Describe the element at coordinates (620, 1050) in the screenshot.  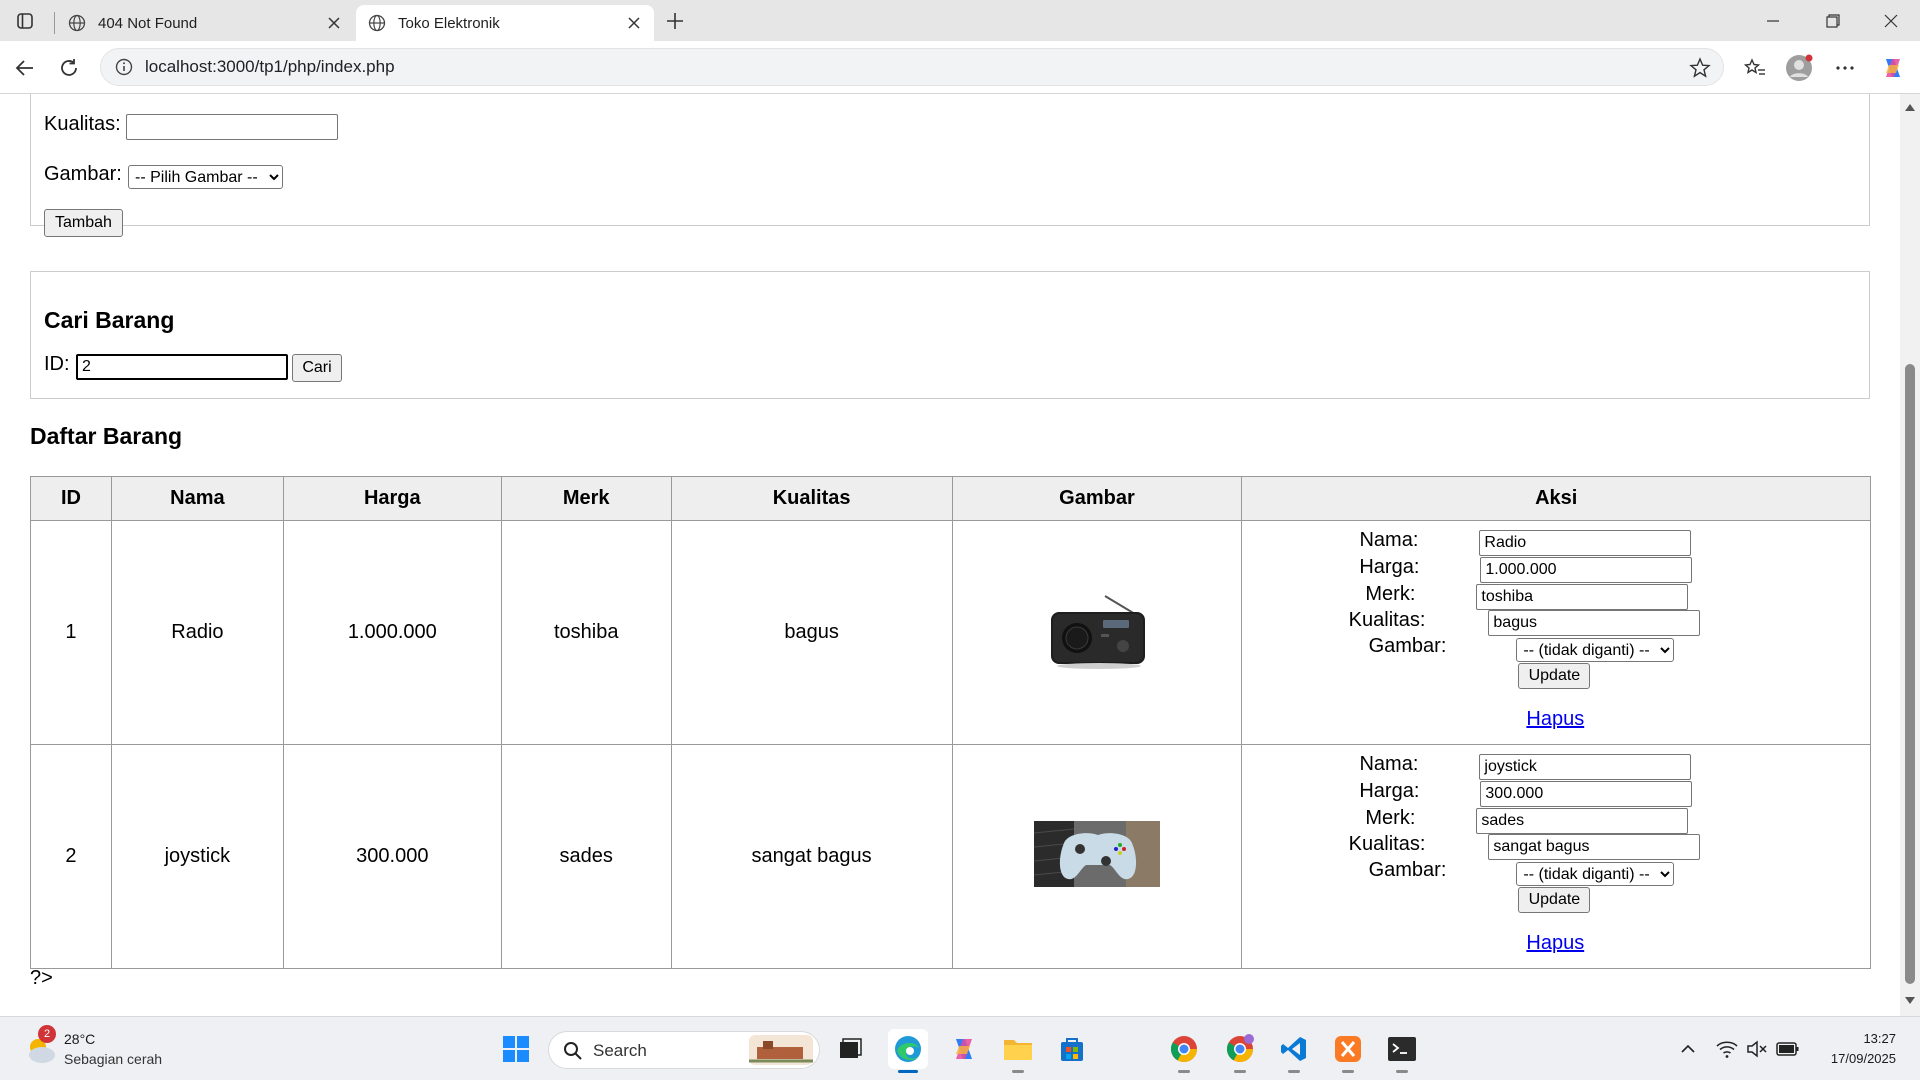
I see `search-label: Search` at that location.